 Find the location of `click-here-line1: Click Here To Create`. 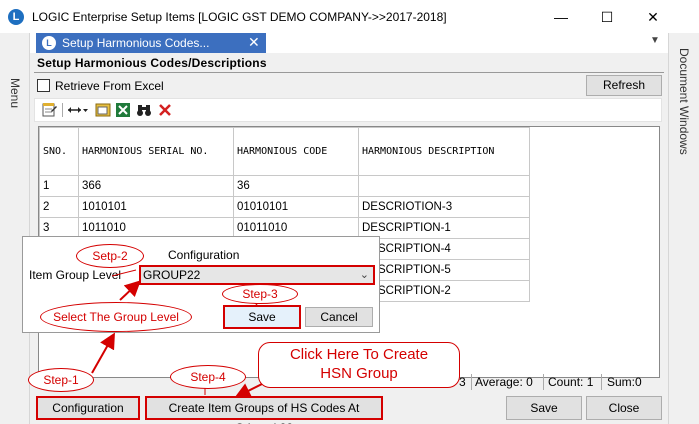

click-here-line1: Click Here To Create is located at coordinates (359, 354).